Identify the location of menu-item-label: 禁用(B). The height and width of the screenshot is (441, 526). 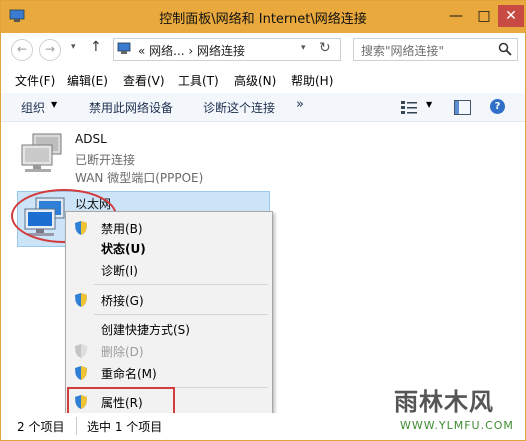
(122, 229).